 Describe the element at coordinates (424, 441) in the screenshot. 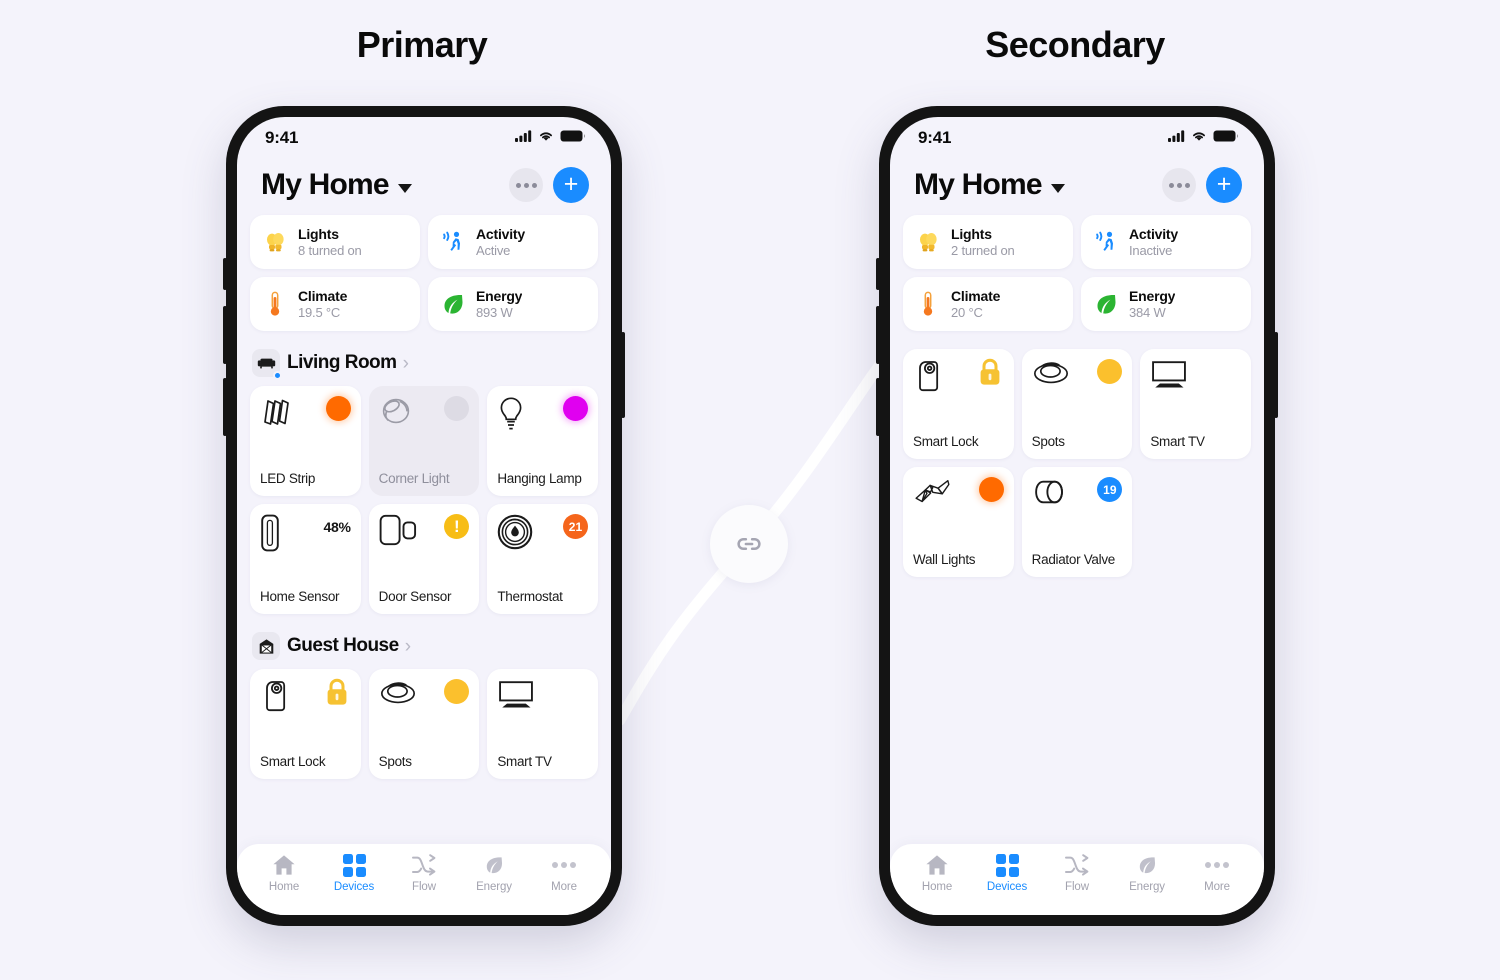

I see `device-card: Corner Light` at that location.